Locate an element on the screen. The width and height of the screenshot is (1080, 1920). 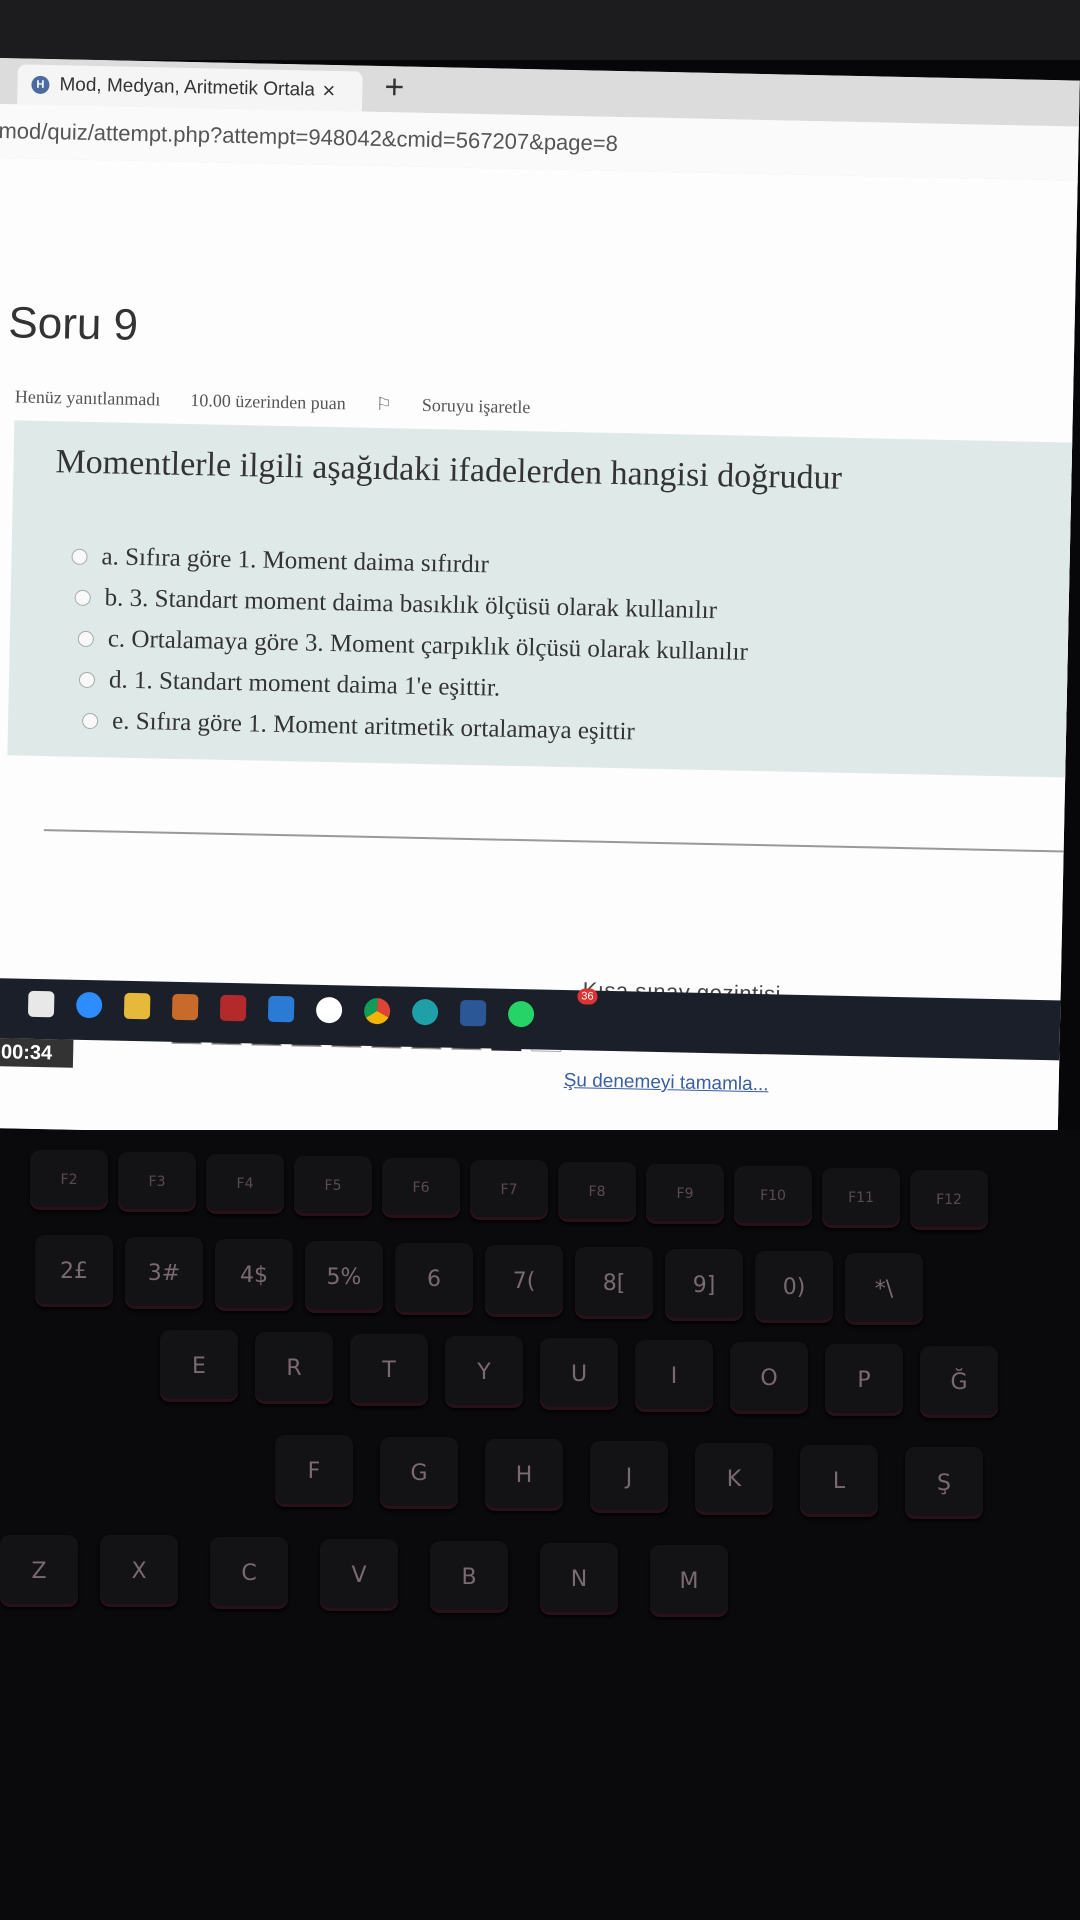
key: 2£ is located at coordinates (74, 1271).